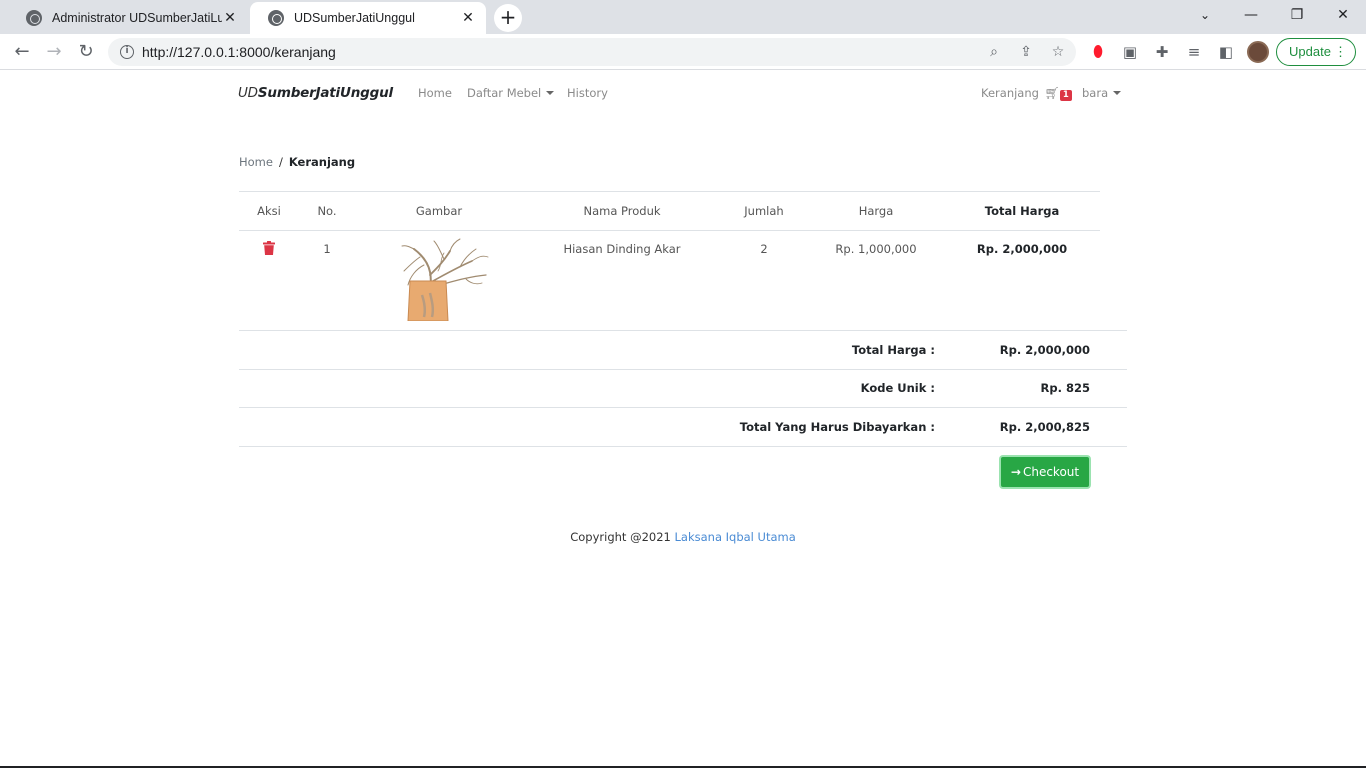 The image size is (1366, 768). Describe the element at coordinates (1044, 427) in the screenshot. I see `grand-total-value: Rp. 2,000,825` at that location.